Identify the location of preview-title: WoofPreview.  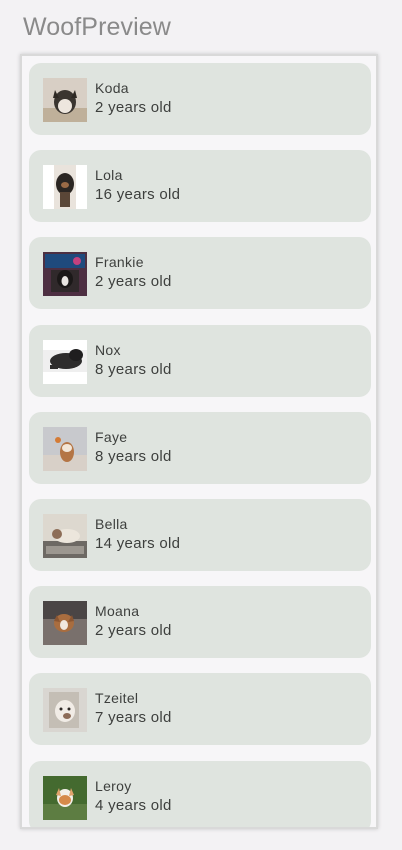
(97, 27).